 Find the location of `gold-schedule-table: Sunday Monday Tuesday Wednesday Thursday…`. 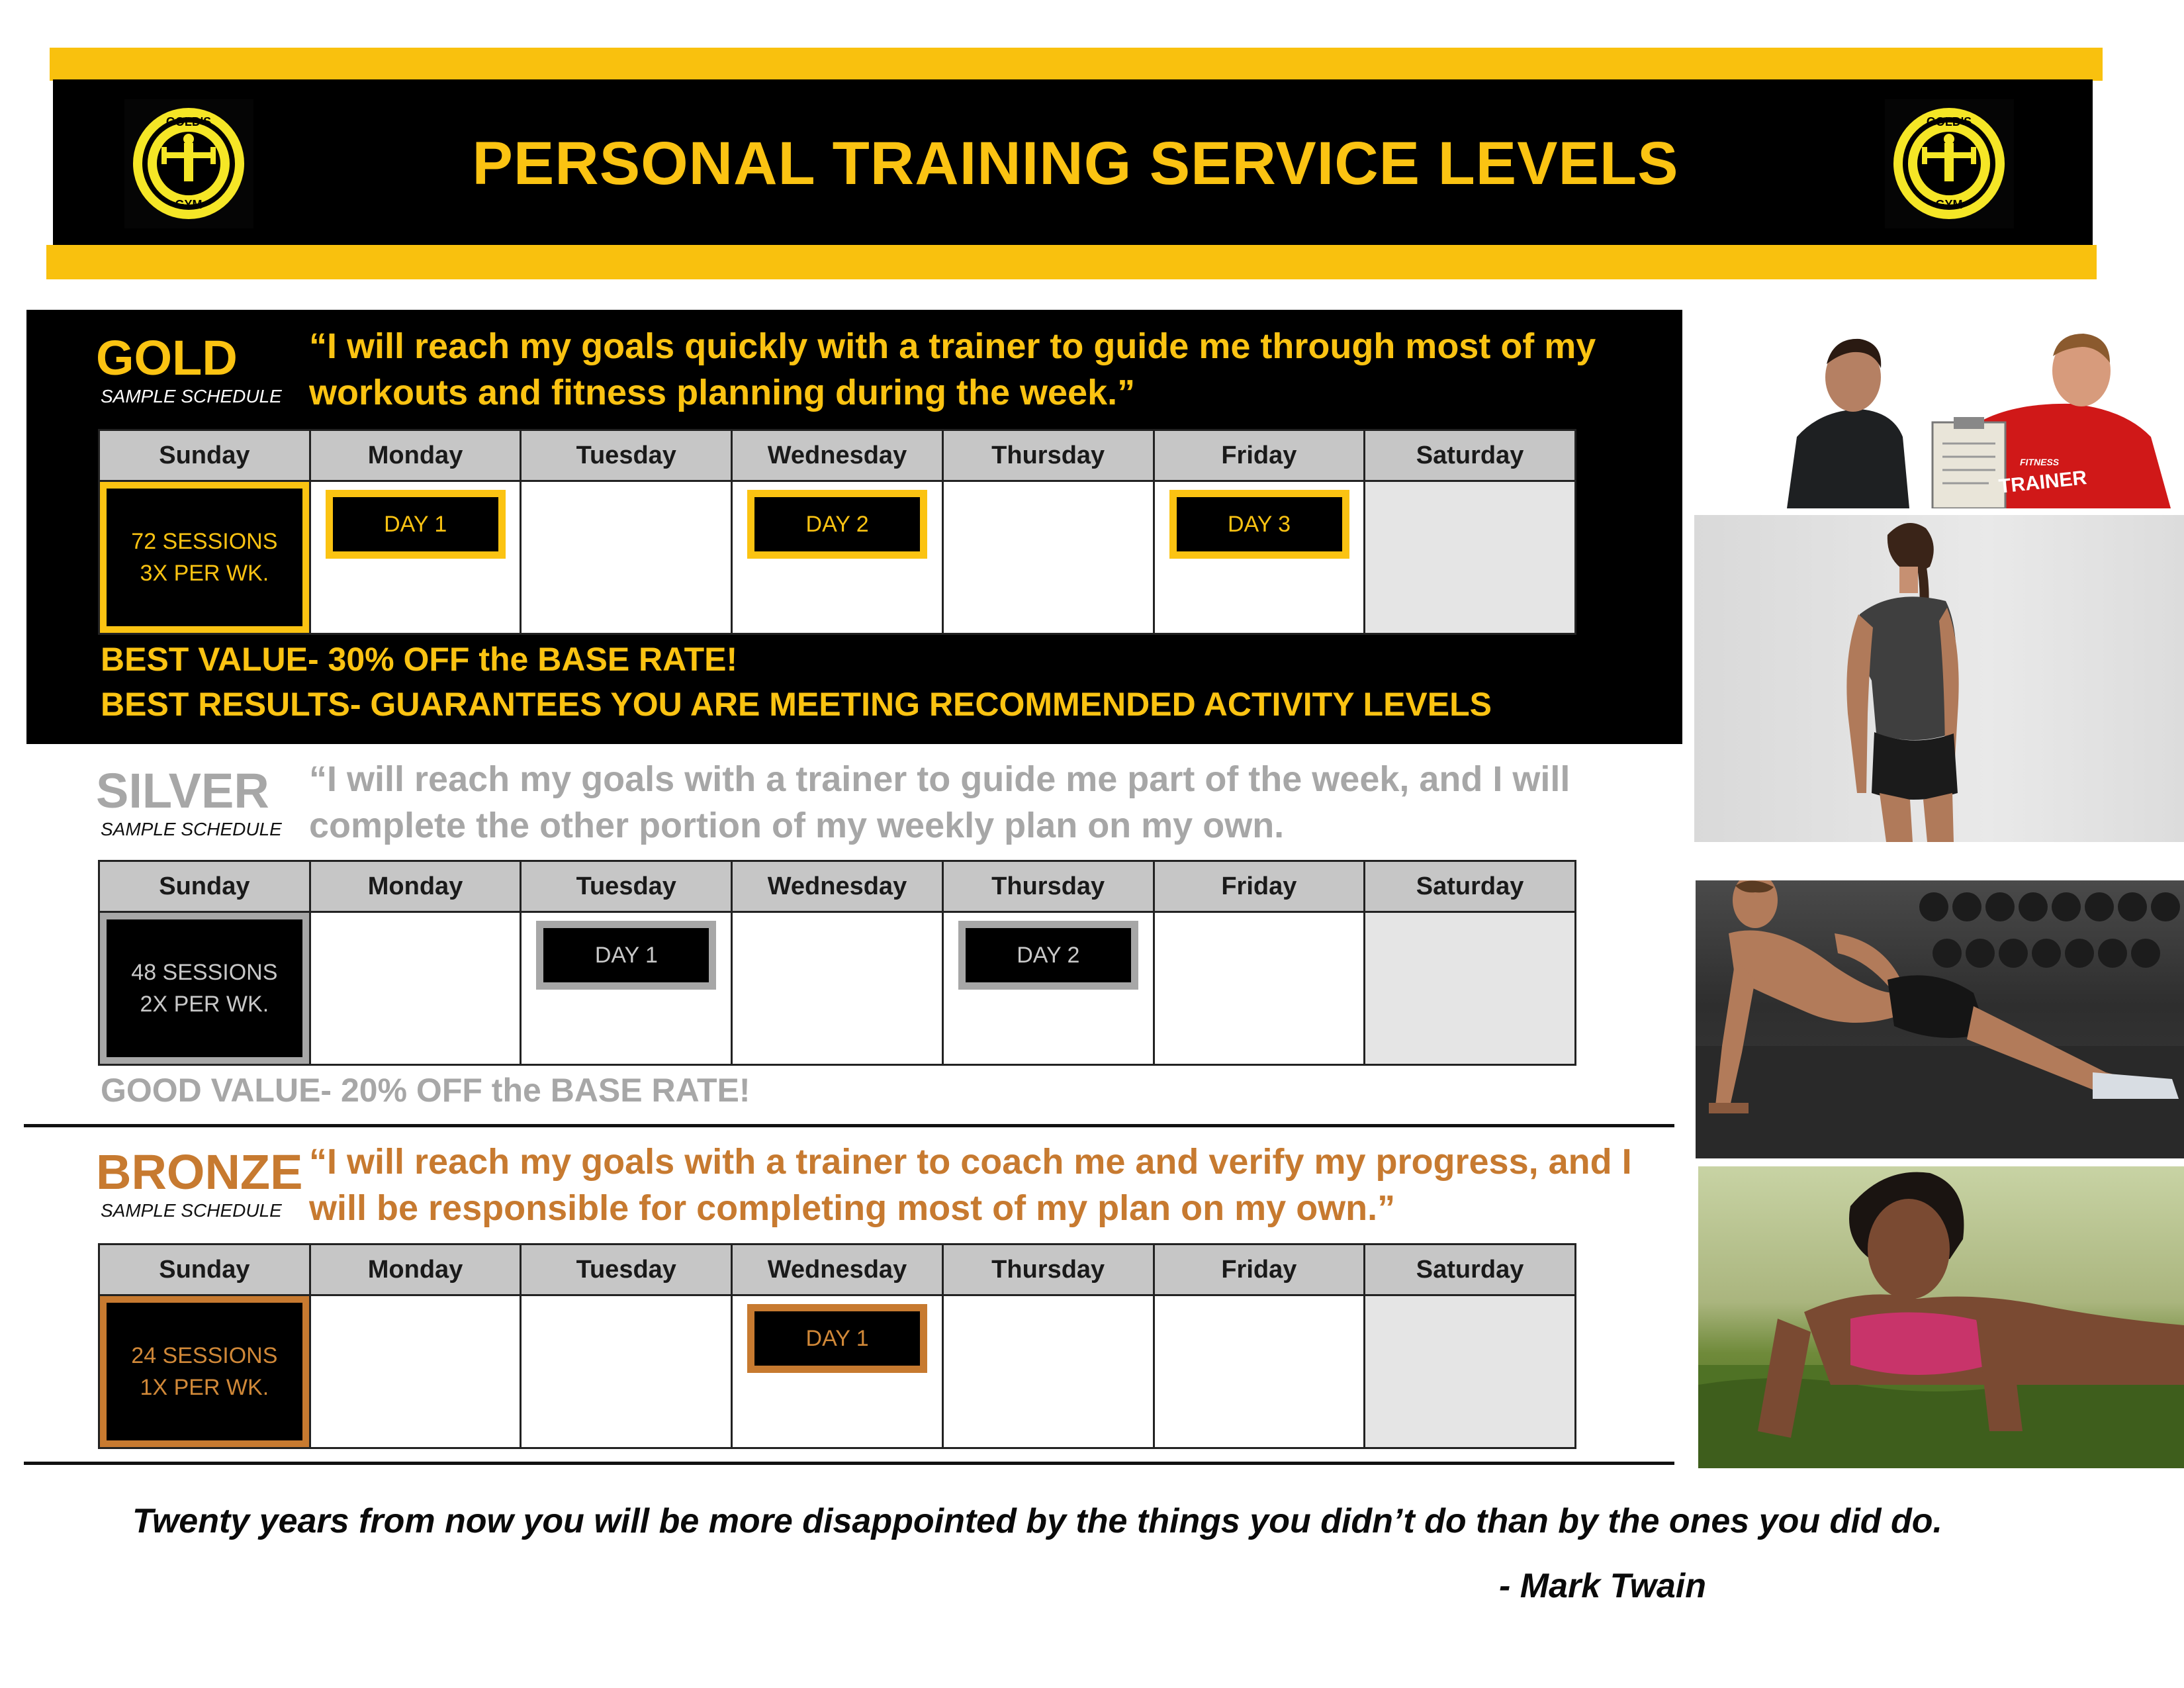

gold-schedule-table: Sunday Monday Tuesday Wednesday Thursday… is located at coordinates (837, 532).